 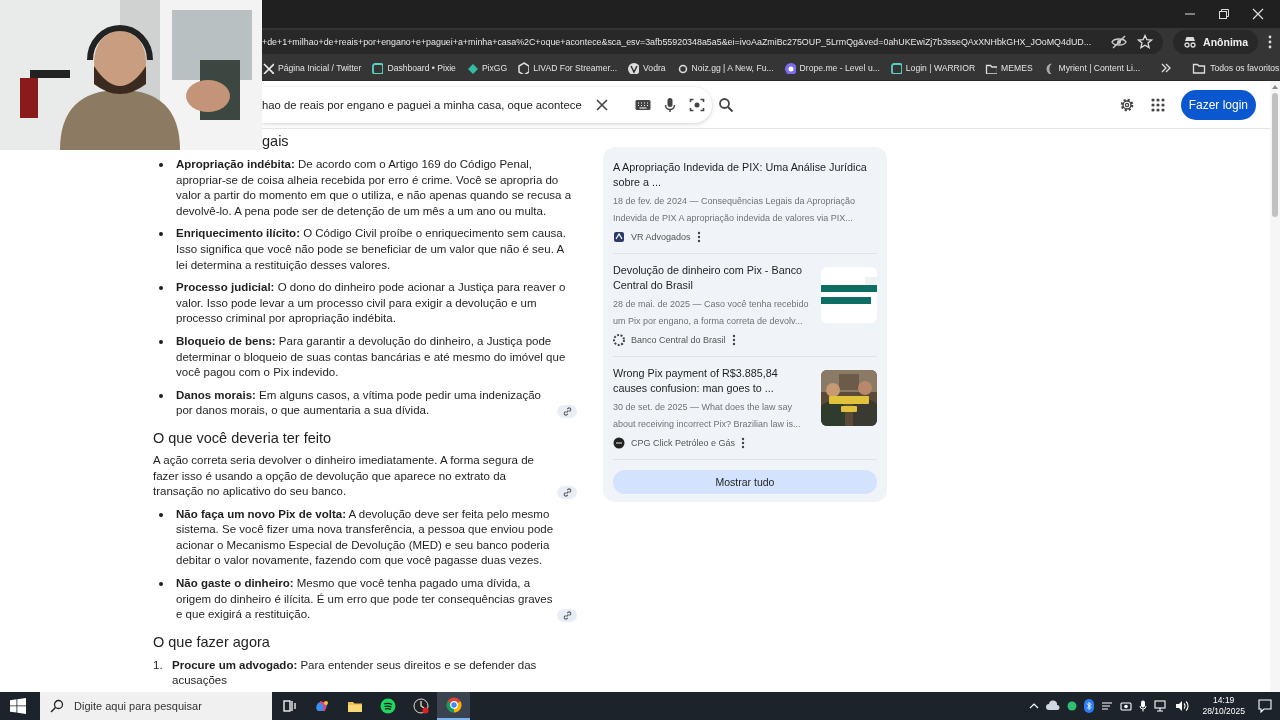 What do you see at coordinates (1218, 104) in the screenshot?
I see `login-button: Fazer login` at bounding box center [1218, 104].